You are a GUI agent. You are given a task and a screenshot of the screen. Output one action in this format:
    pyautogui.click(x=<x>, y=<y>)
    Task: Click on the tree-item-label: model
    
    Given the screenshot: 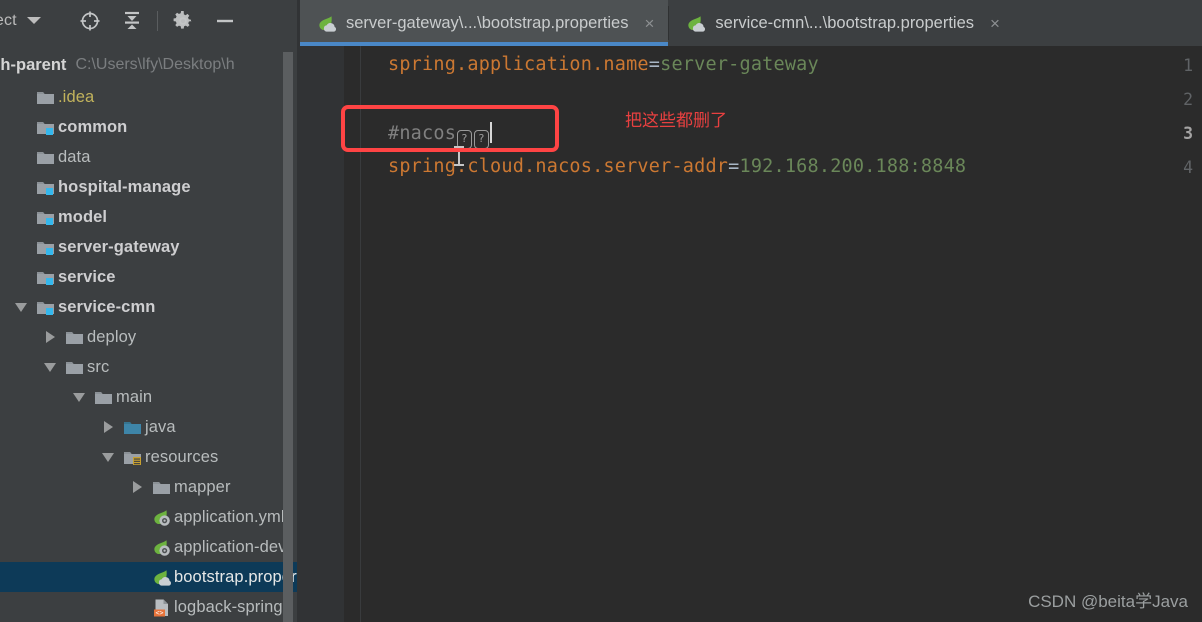 What is the action you would take?
    pyautogui.click(x=83, y=216)
    